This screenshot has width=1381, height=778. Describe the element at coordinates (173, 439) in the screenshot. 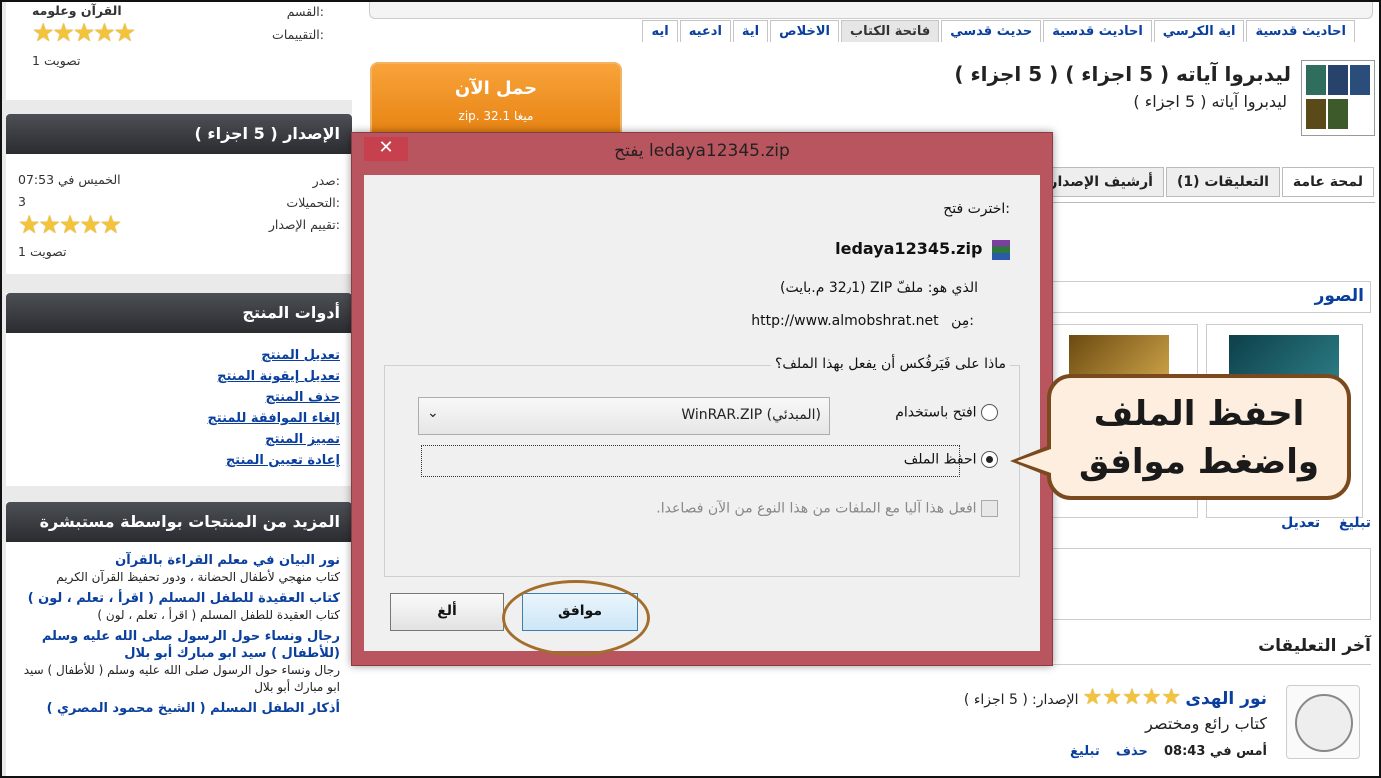

I see `feature-product-link: تمييز المنتج` at that location.